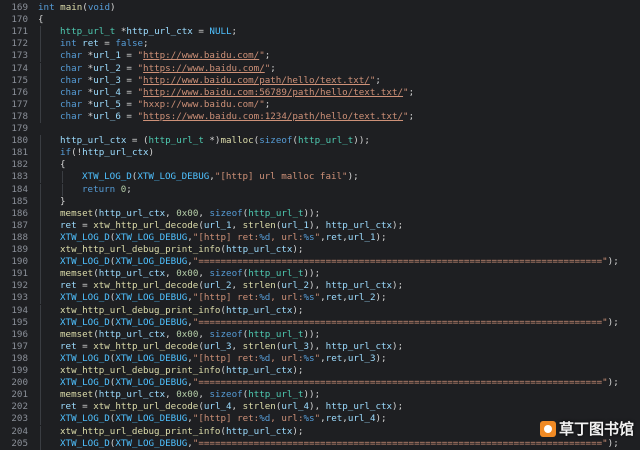  I want to click on code-line: 179, so click(320, 129).